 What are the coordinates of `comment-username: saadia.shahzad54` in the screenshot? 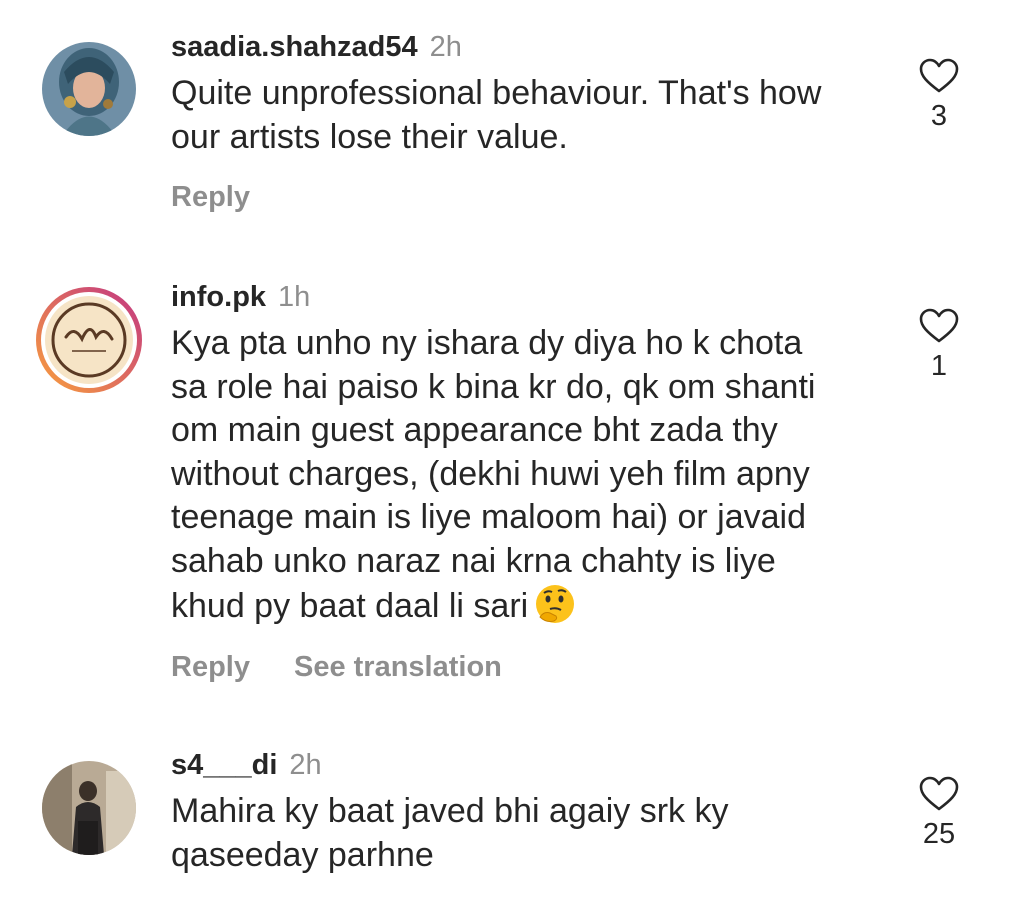 It's located at (294, 47).